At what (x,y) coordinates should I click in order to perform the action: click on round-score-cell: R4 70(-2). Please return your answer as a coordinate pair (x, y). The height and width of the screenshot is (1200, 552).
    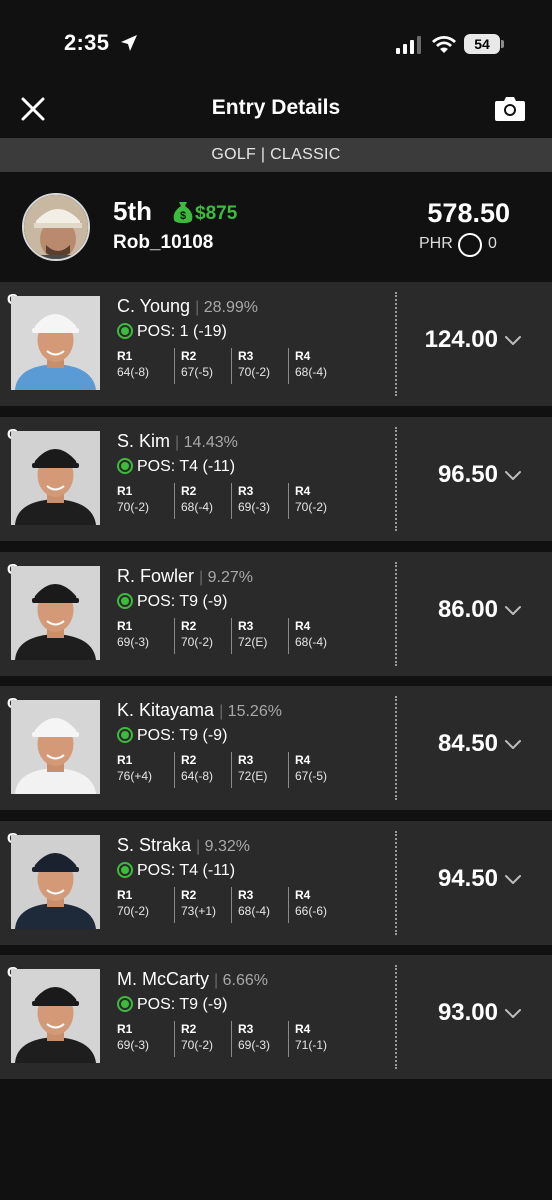
    Looking at the image, I should click on (316, 501).